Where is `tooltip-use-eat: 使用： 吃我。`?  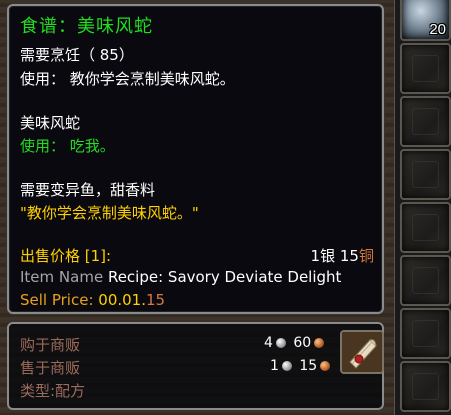
tooltip-use-eat: 使用： 吃我。 is located at coordinates (67, 146).